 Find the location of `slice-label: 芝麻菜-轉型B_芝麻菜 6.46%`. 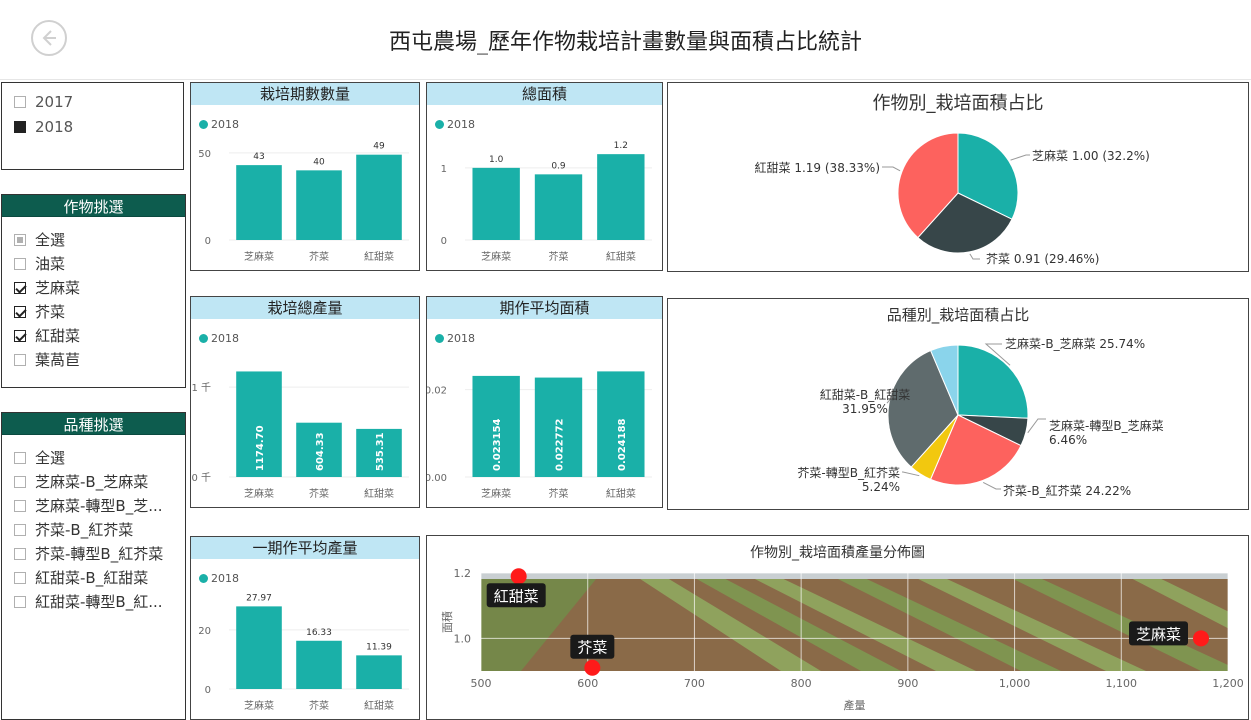

slice-label: 芝麻菜-轉型B_芝麻菜 6.46% is located at coordinates (1106, 432).